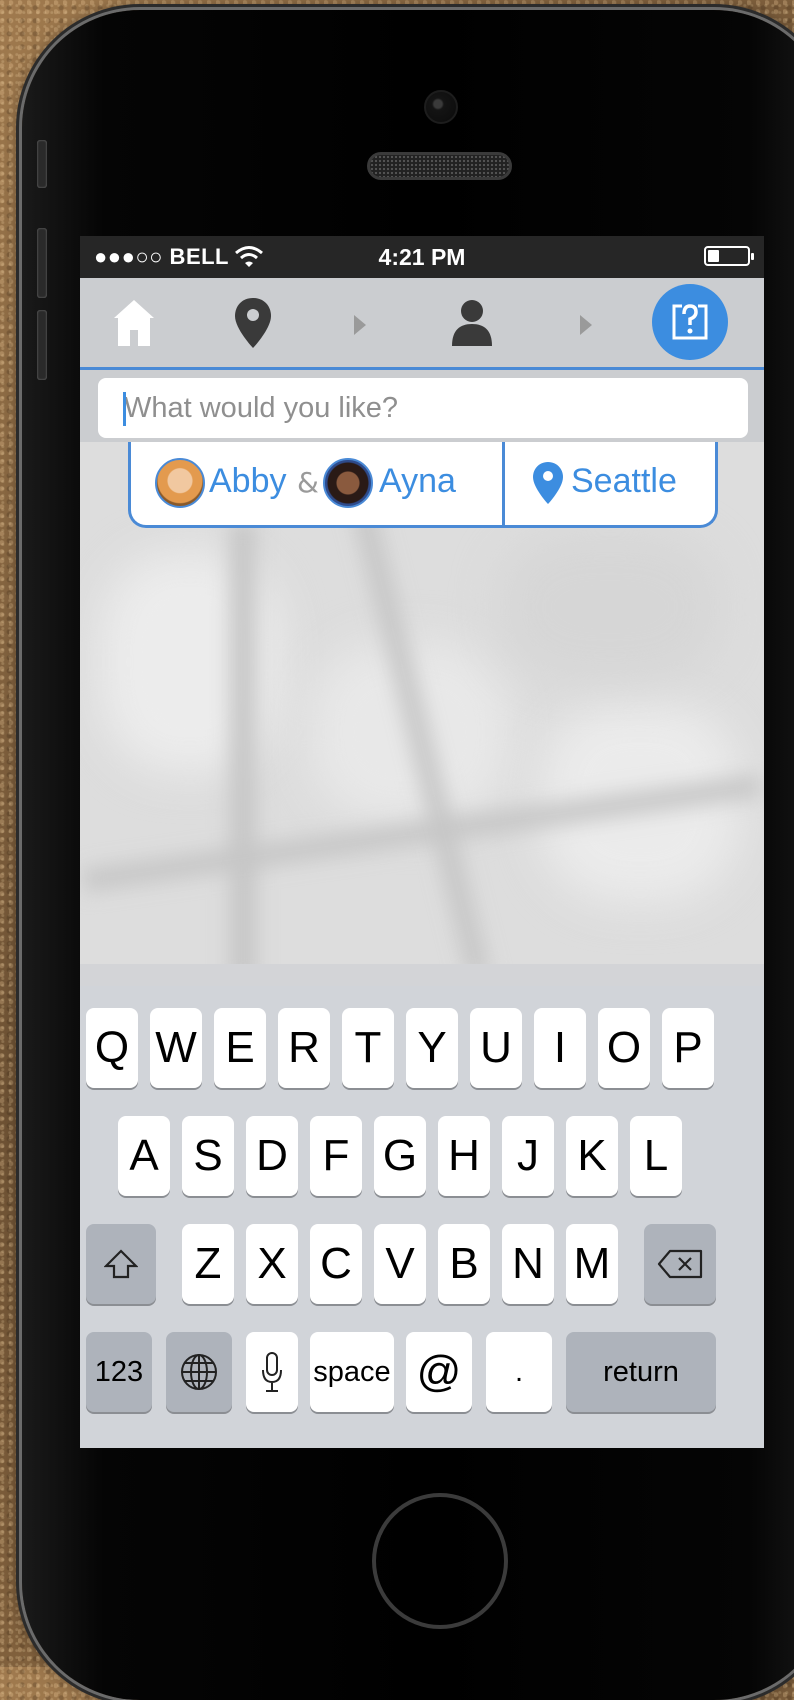  I want to click on key-i: I, so click(560, 1048).